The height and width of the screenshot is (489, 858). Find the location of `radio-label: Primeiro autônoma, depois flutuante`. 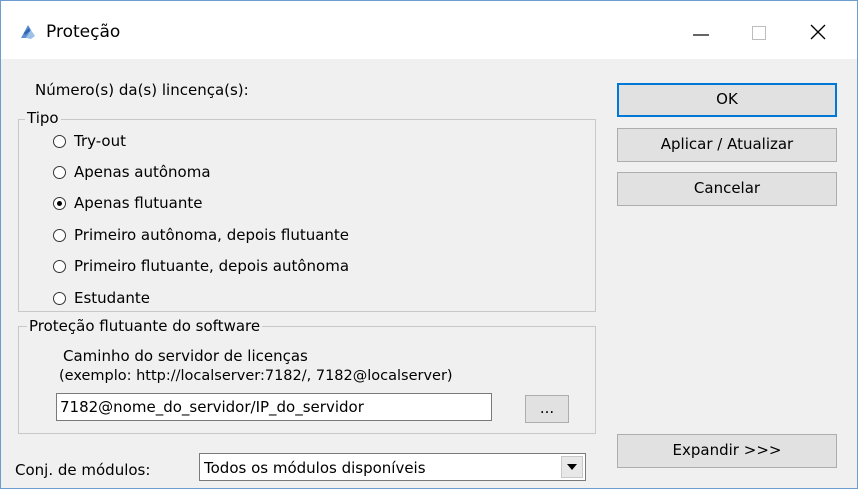

radio-label: Primeiro autônoma, depois flutuante is located at coordinates (212, 235).